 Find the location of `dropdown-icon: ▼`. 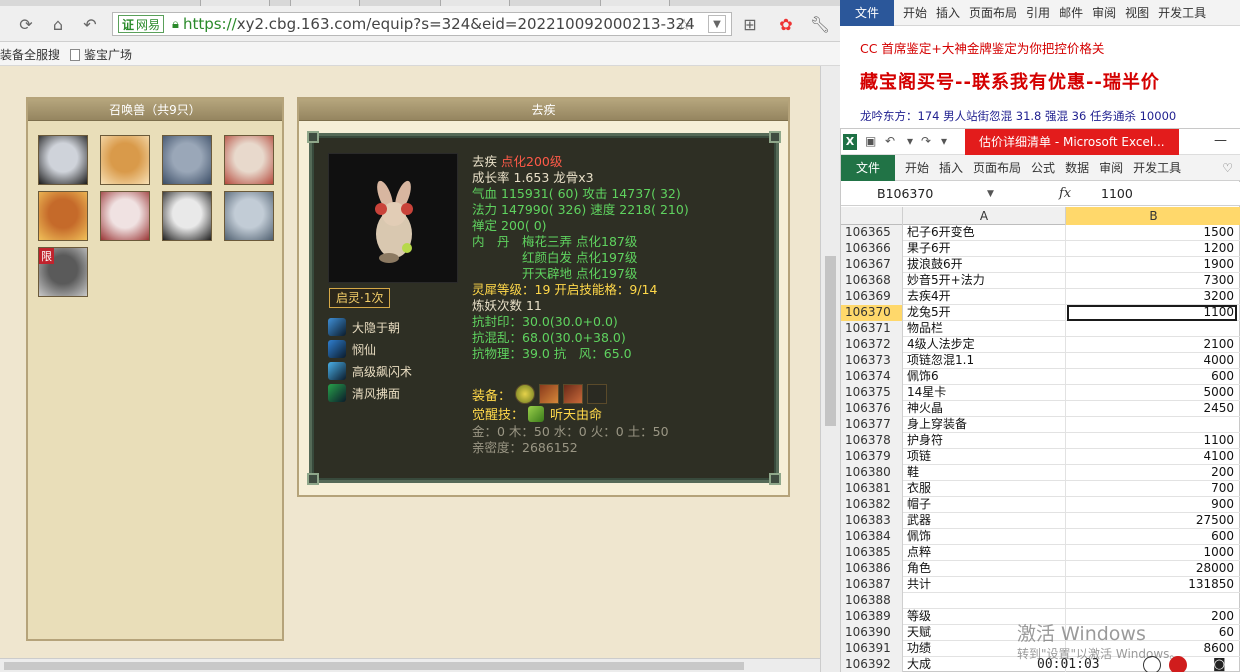

dropdown-icon: ▼ is located at coordinates (717, 24).